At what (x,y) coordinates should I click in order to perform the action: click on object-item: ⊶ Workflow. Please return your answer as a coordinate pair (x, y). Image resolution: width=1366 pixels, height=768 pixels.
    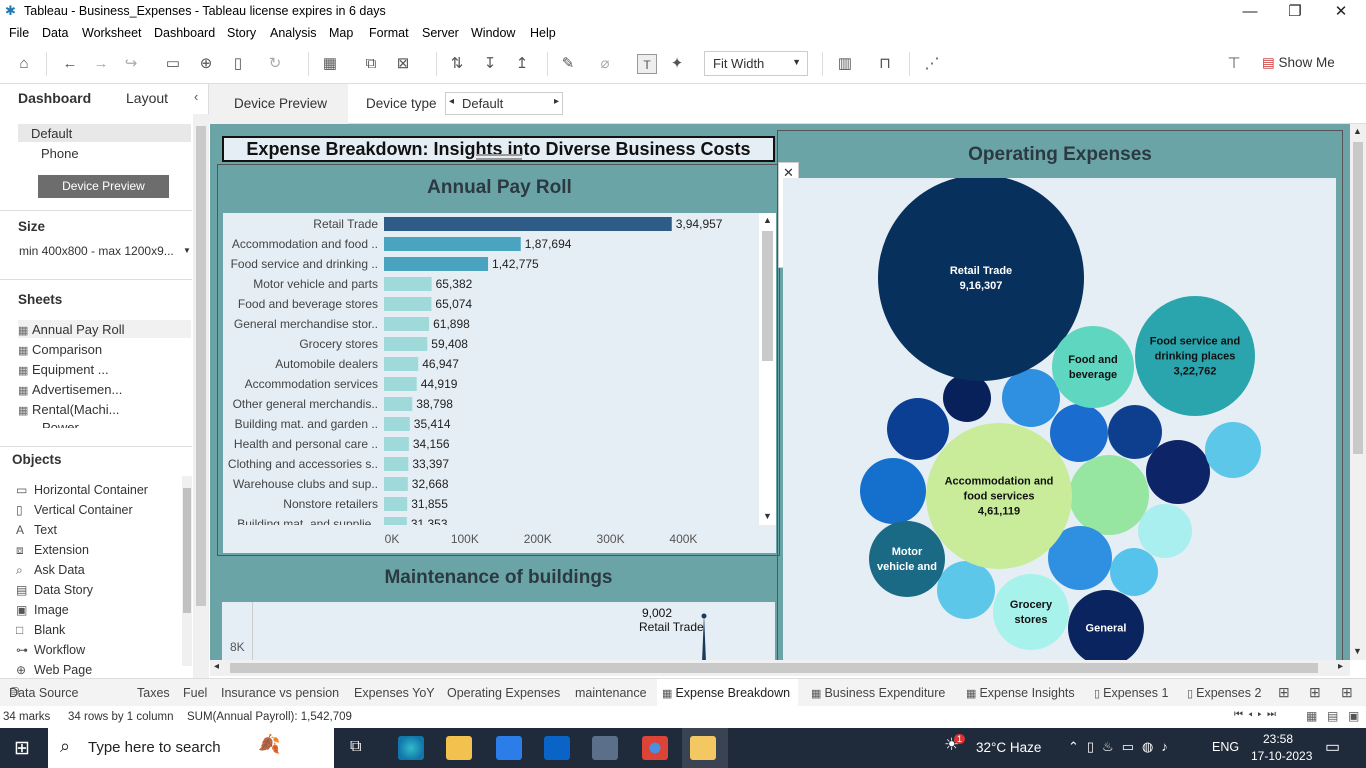
    Looking at the image, I should click on (50, 650).